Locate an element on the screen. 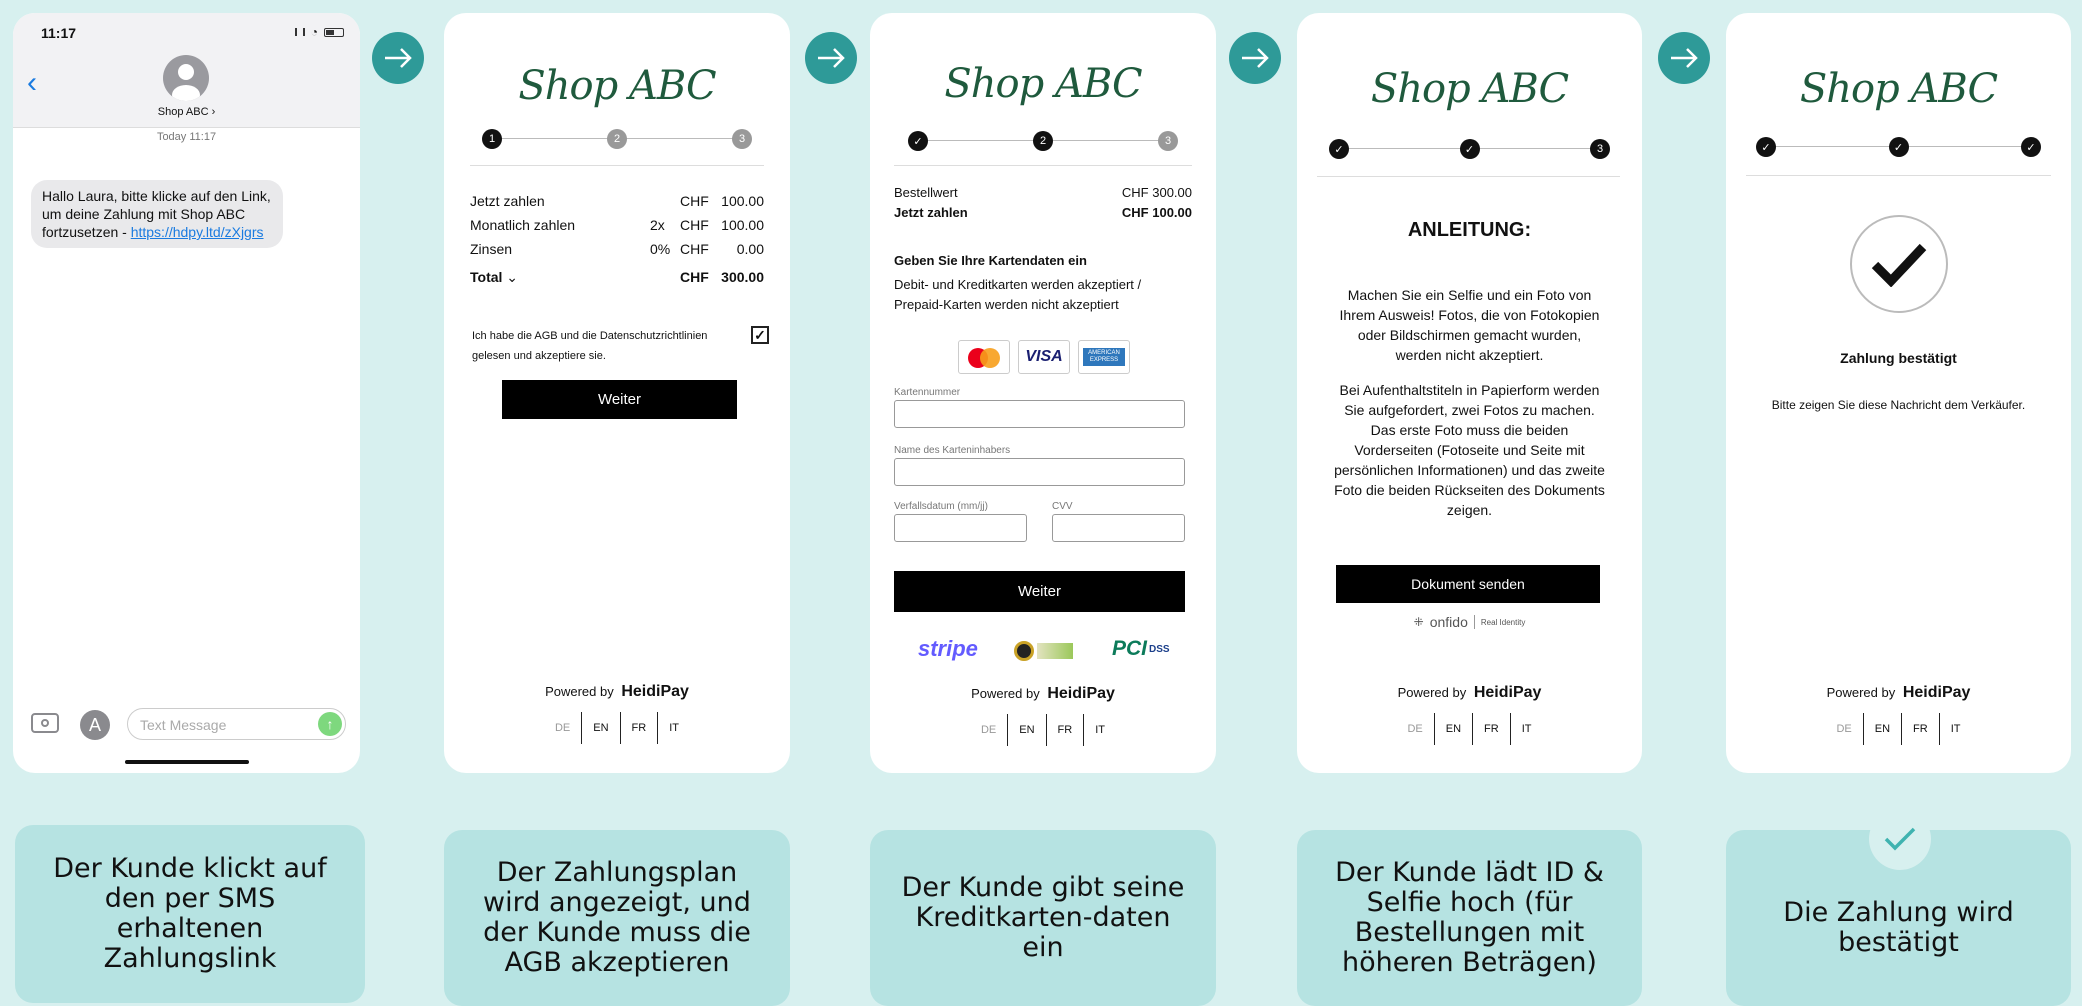 The image size is (2082, 1006). payment-link: https://hdpy.ltd/zXjgrs is located at coordinates (197, 232).